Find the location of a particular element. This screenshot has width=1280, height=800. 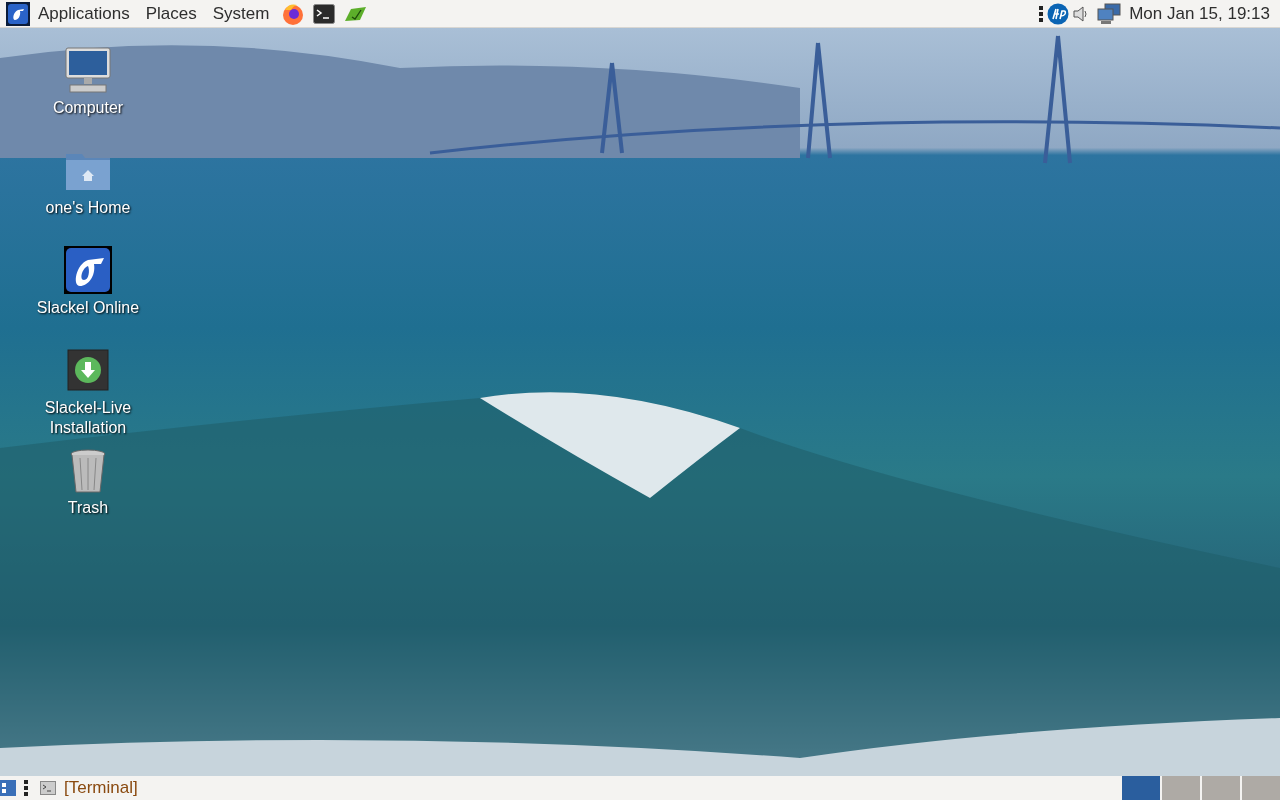

leaf-icon is located at coordinates (355, 13).